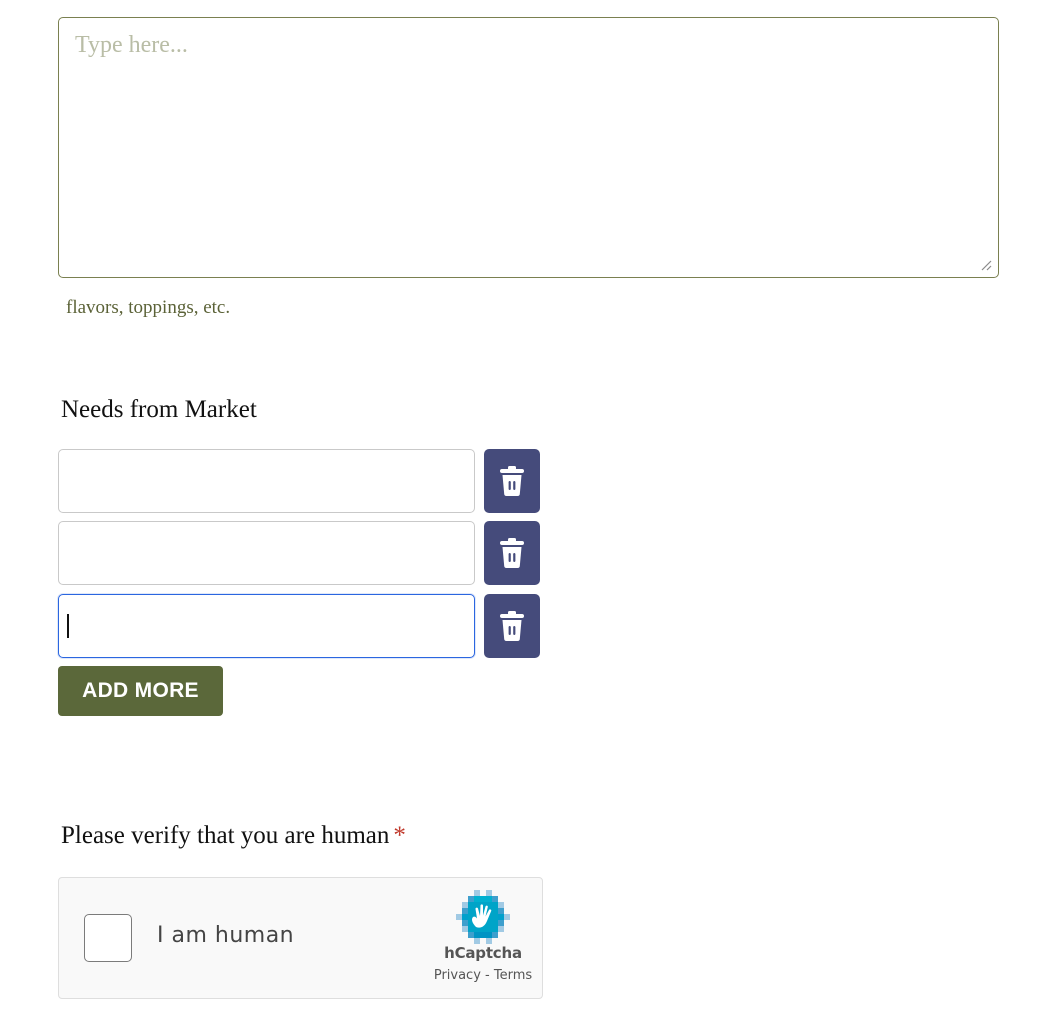 This screenshot has width=1044, height=1011. What do you see at coordinates (483, 953) in the screenshot?
I see `hcaptcha-brand: hCaptcha` at bounding box center [483, 953].